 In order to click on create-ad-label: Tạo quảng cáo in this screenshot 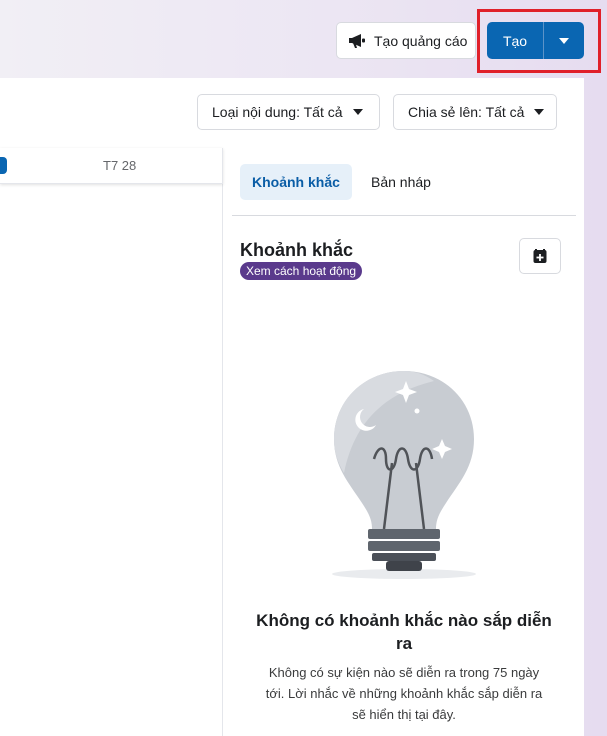, I will do `click(421, 40)`.